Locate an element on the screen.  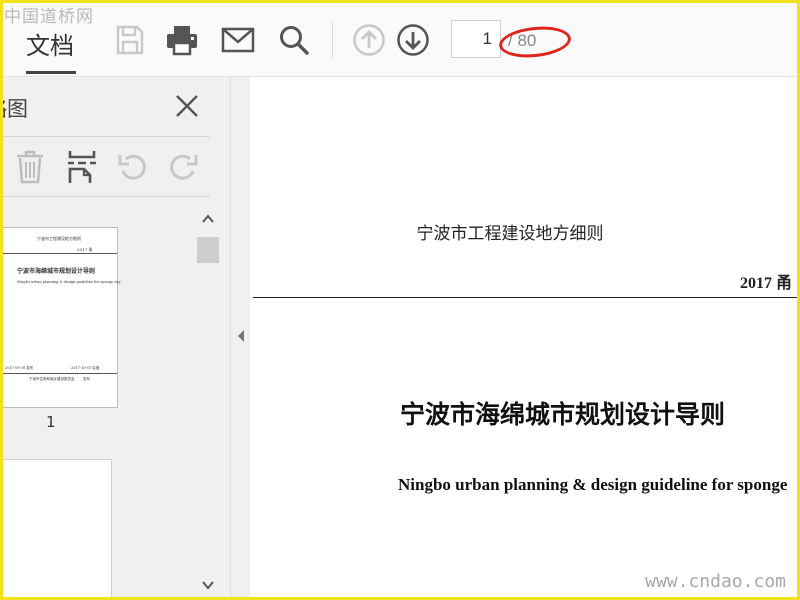
thumbnail-scrollbar is located at coordinates (208, 402).